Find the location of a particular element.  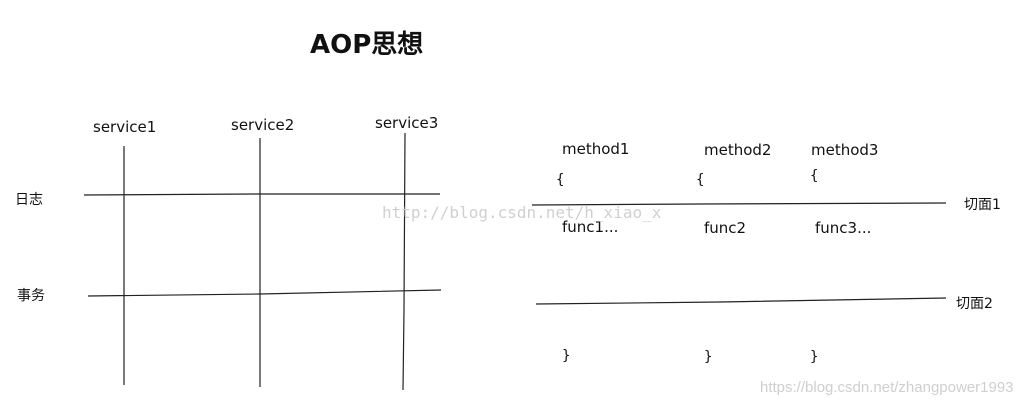

method2-close-brace: } is located at coordinates (708, 357).